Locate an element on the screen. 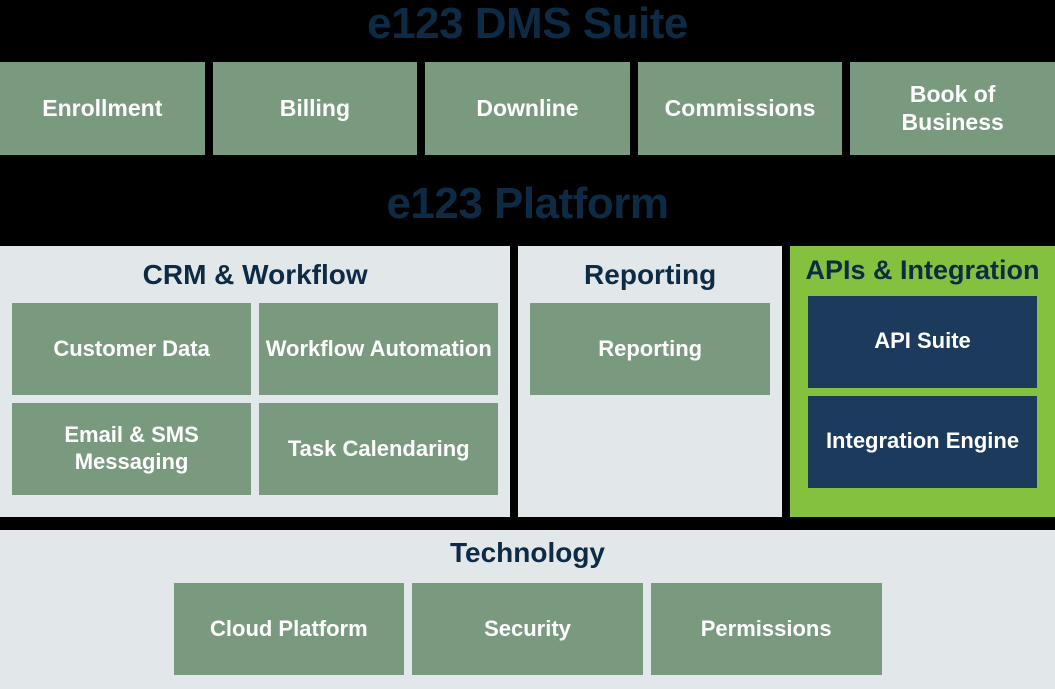 The image size is (1055, 689). suite-tile-commissions: Commissions is located at coordinates (740, 108).